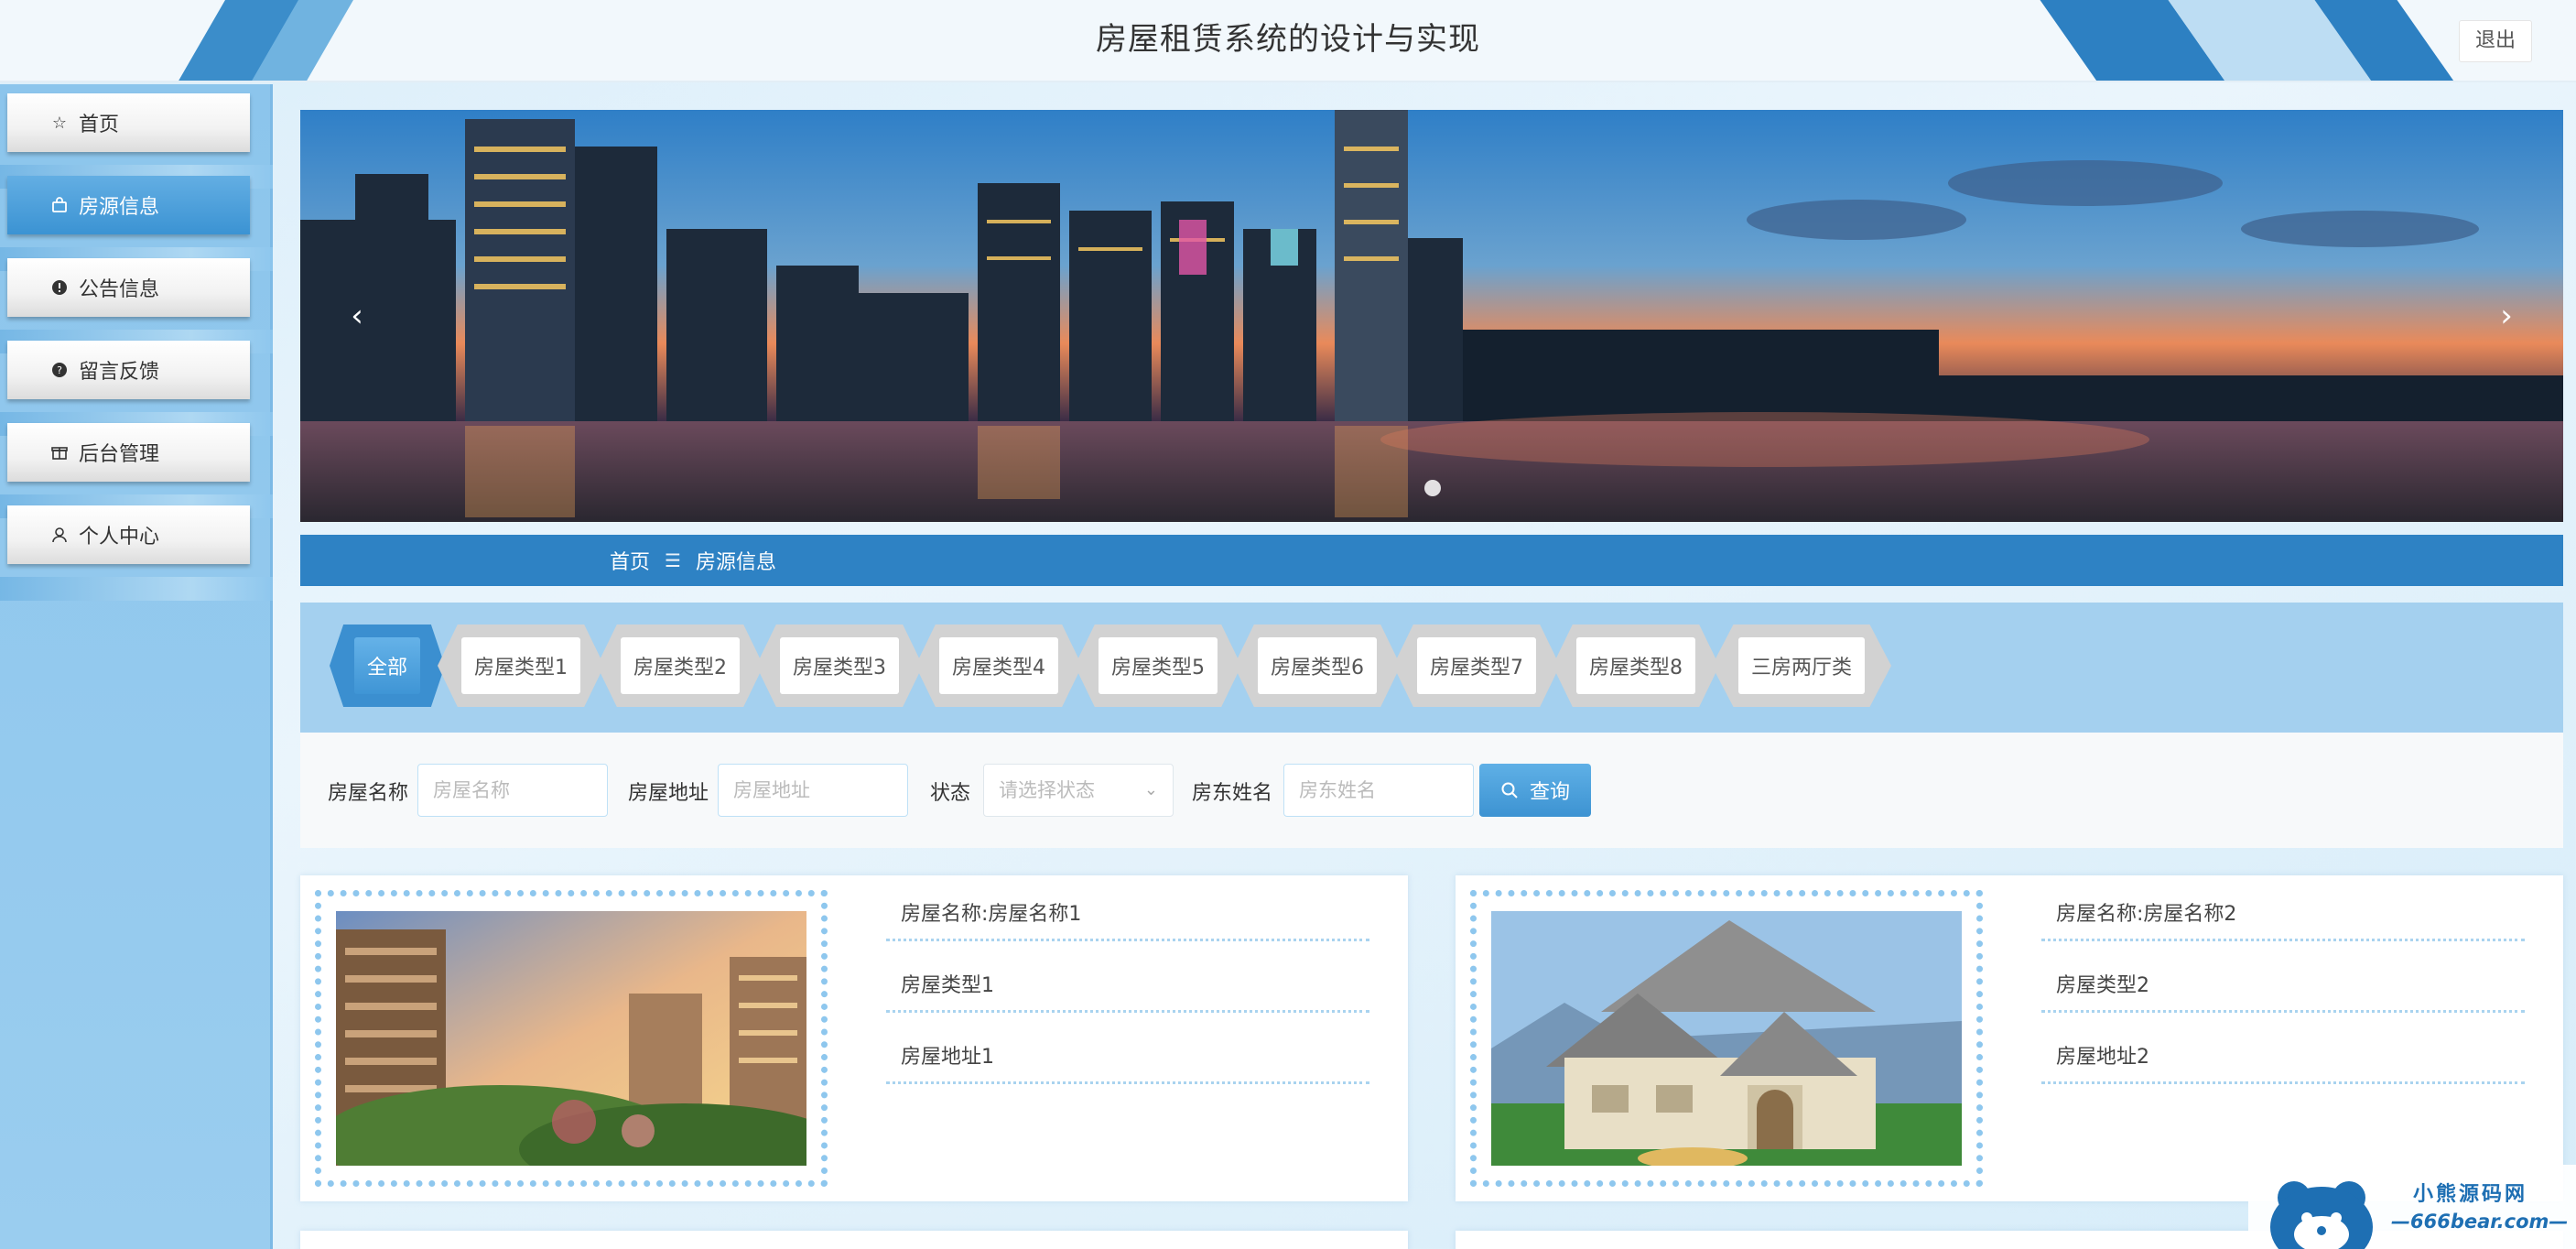 This screenshot has height=1249, width=2576. I want to click on tab-label: 全部, so click(387, 665).